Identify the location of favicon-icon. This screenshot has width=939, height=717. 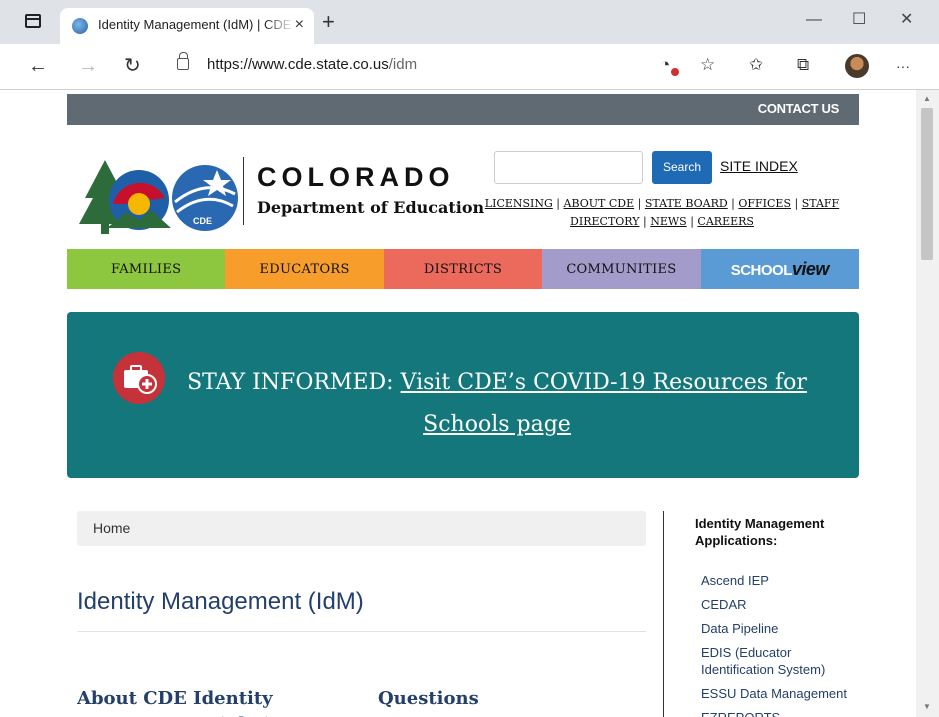
(80, 26).